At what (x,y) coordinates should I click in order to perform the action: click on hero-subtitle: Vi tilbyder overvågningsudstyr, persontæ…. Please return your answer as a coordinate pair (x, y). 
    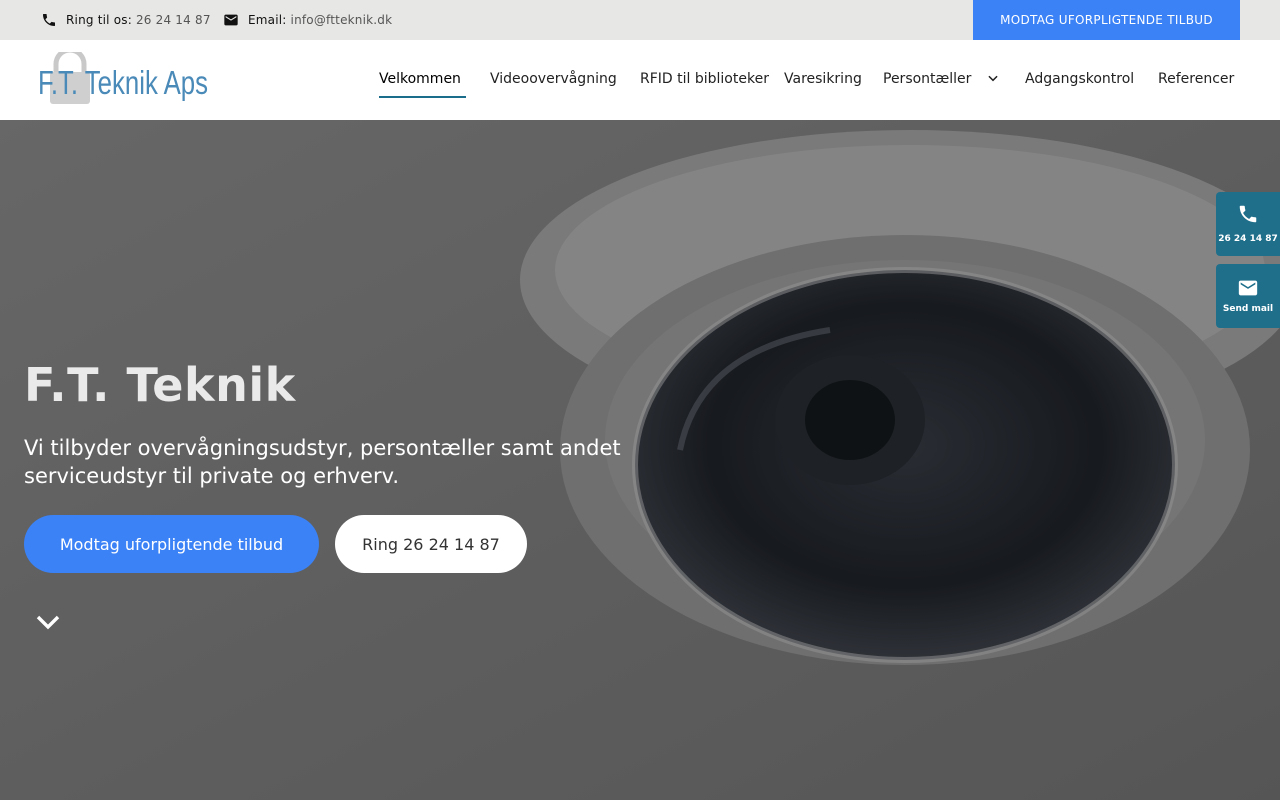
    Looking at the image, I should click on (322, 462).